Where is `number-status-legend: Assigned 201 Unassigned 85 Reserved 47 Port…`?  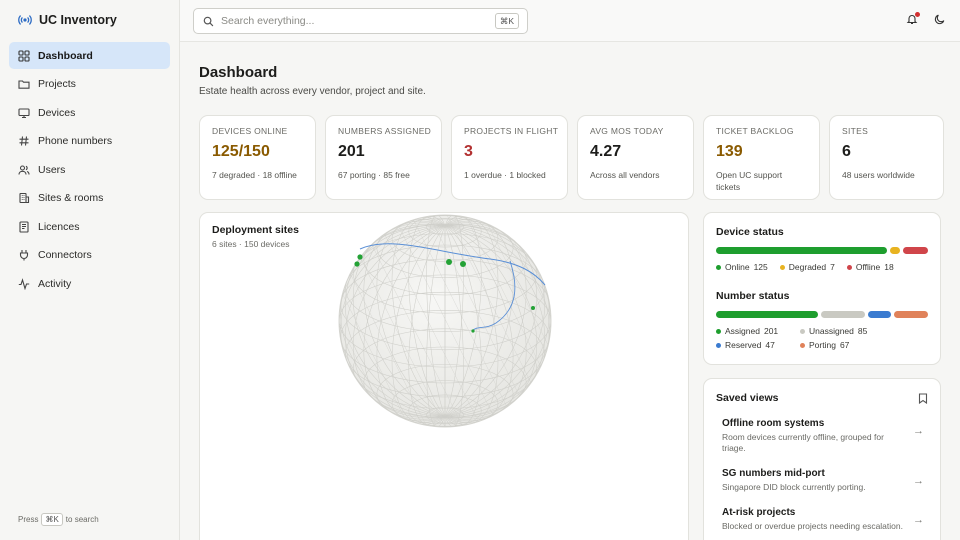
number-status-legend: Assigned 201 Unassigned 85 Reserved 47 Port… is located at coordinates (822, 338).